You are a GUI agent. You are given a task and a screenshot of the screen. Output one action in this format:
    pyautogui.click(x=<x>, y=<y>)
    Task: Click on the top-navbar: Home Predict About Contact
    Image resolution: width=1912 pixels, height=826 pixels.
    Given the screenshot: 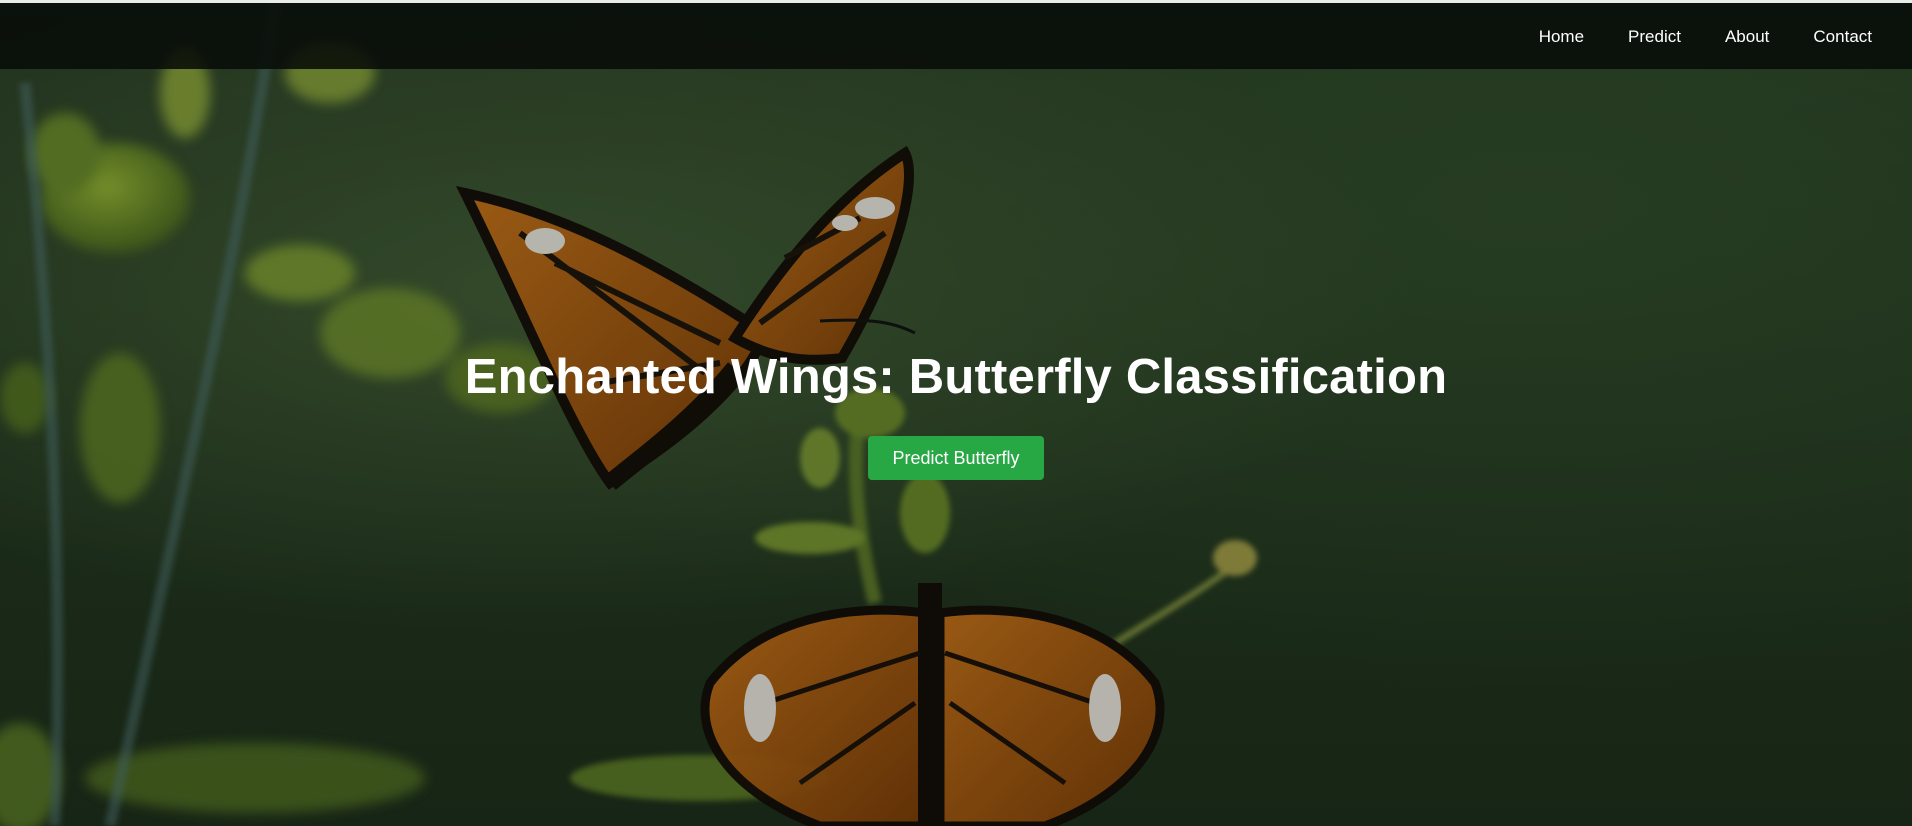 What is the action you would take?
    pyautogui.click(x=956, y=36)
    